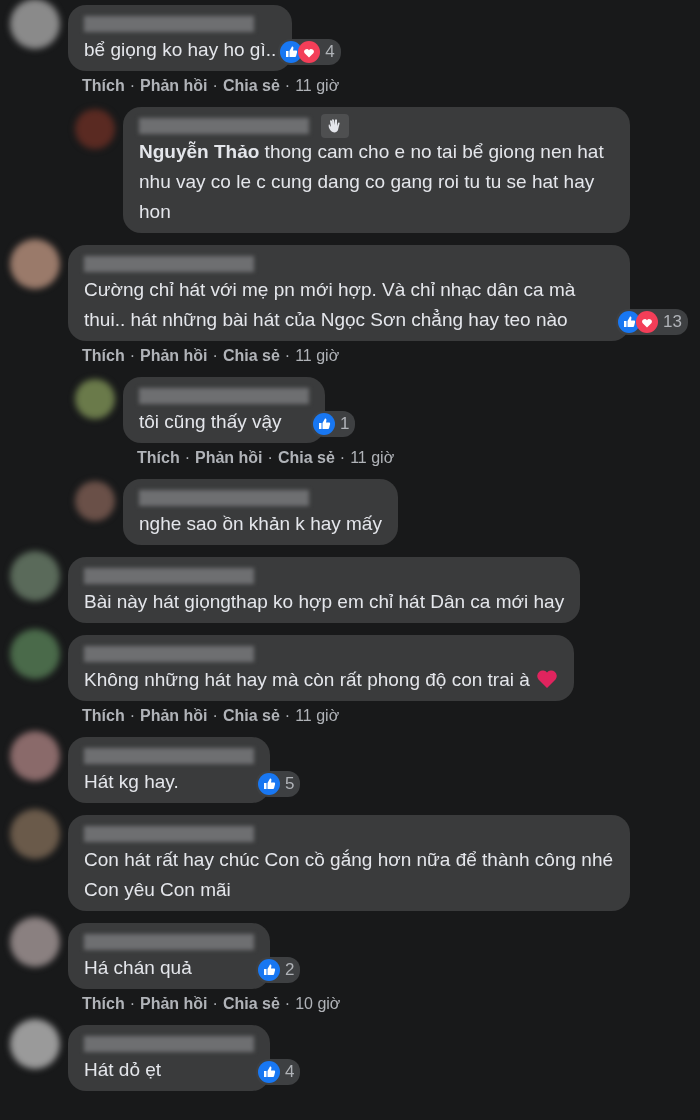 This screenshot has width=700, height=1120. I want to click on comment-text: Há chán quả, so click(138, 968).